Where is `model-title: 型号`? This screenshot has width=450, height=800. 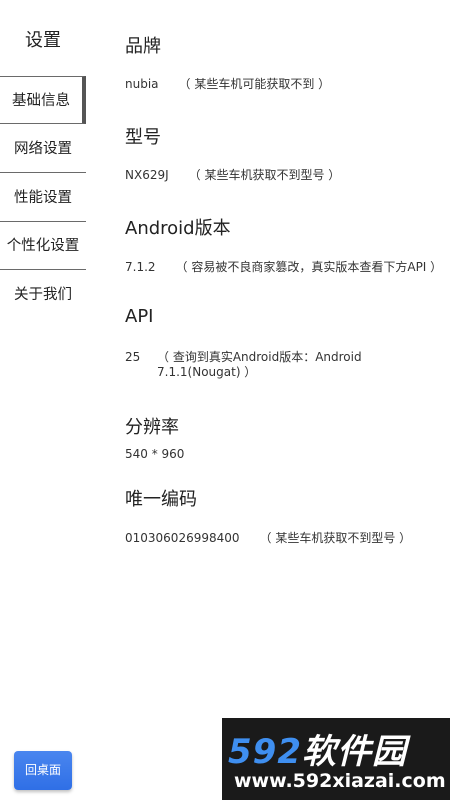
model-title: 型号 is located at coordinates (143, 137).